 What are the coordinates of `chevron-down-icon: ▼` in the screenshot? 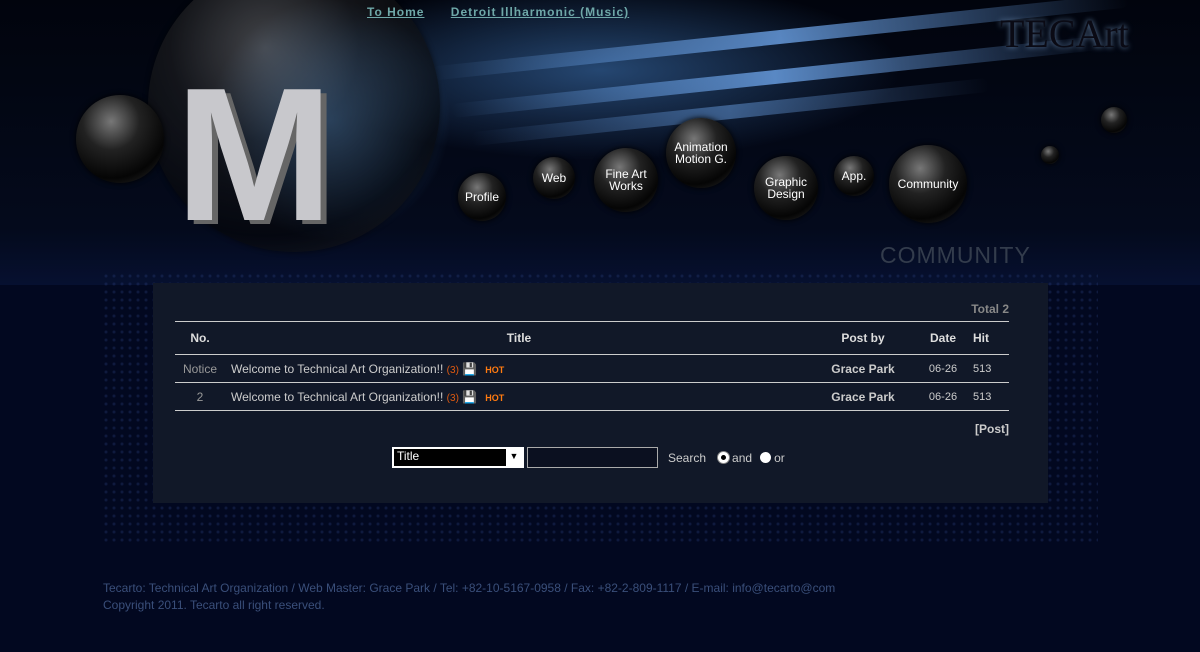 It's located at (514, 456).